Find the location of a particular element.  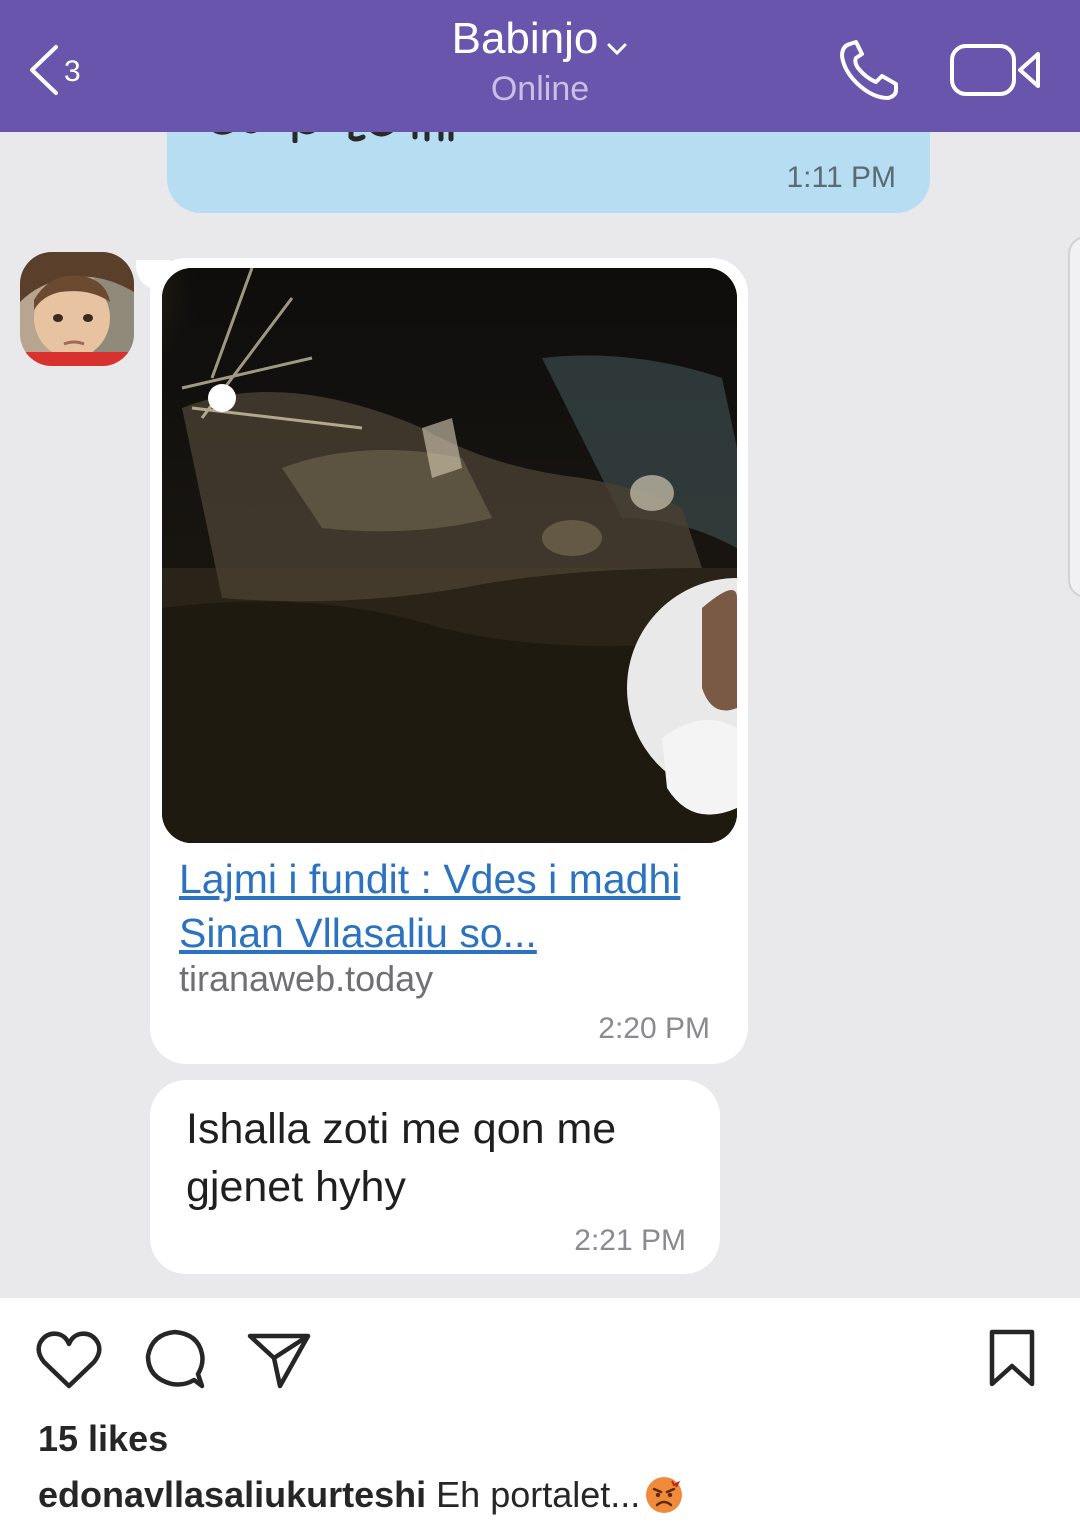

message-text: Ishalla zoti me qon me gjenet hyhy is located at coordinates (401, 1158).